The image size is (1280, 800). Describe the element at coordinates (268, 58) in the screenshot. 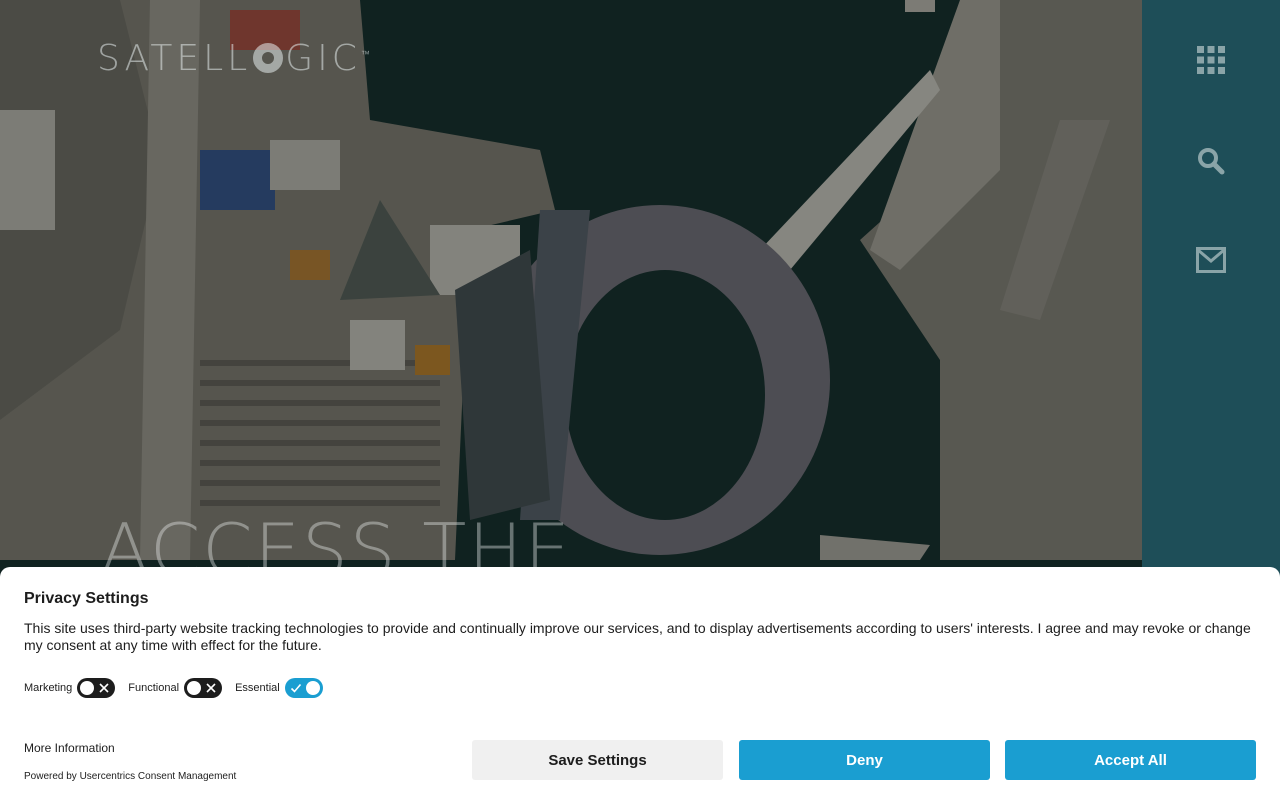

I see `logo-ring-icon` at that location.